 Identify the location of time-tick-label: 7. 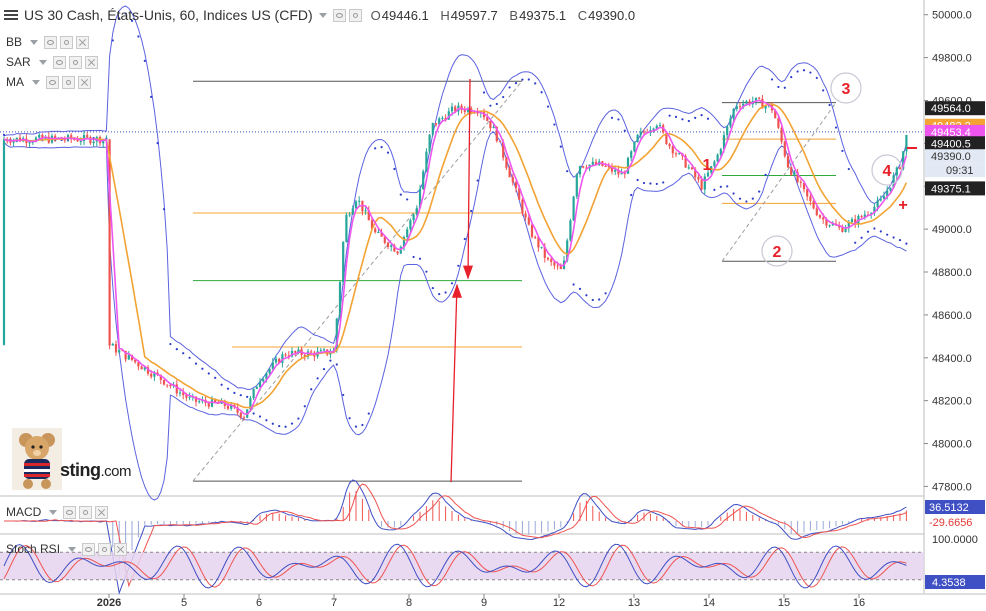
(334, 603).